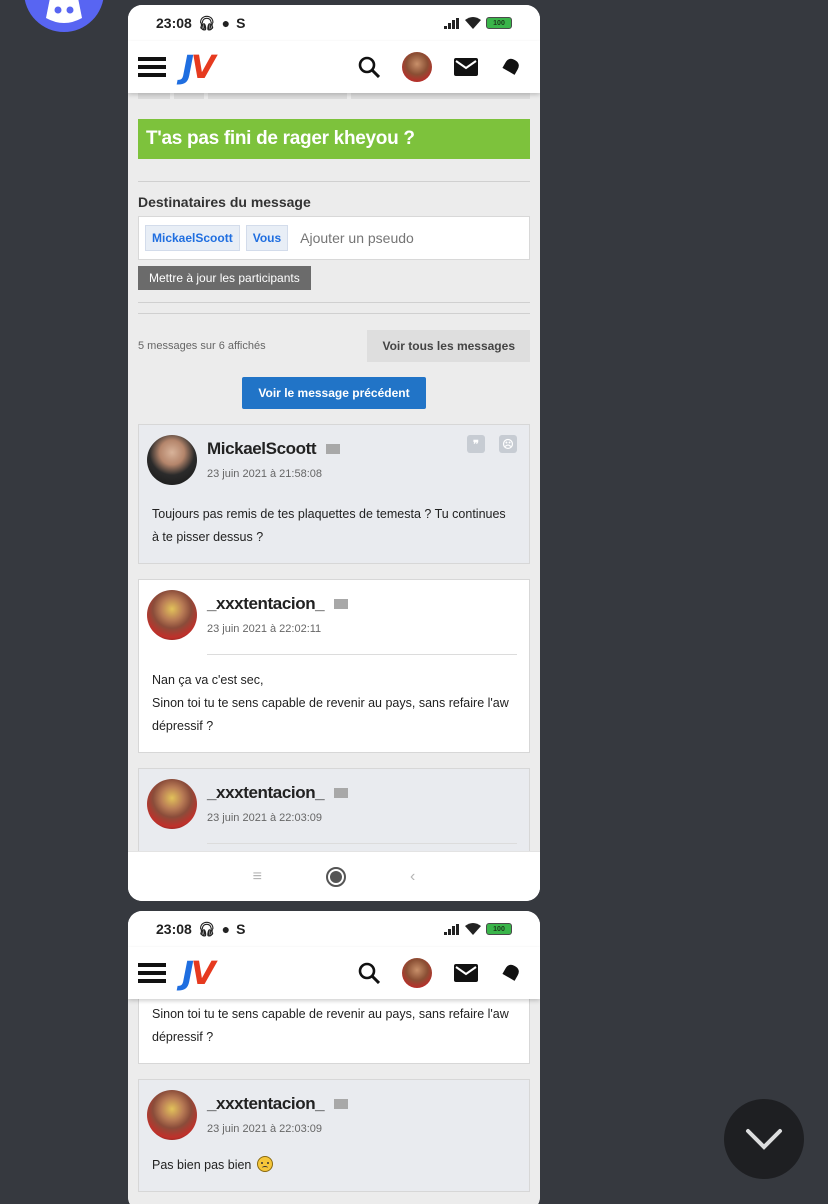 This screenshot has width=828, height=1204. Describe the element at coordinates (208, 537) in the screenshot. I see `post-text-line: à te pisser dessus ?` at that location.